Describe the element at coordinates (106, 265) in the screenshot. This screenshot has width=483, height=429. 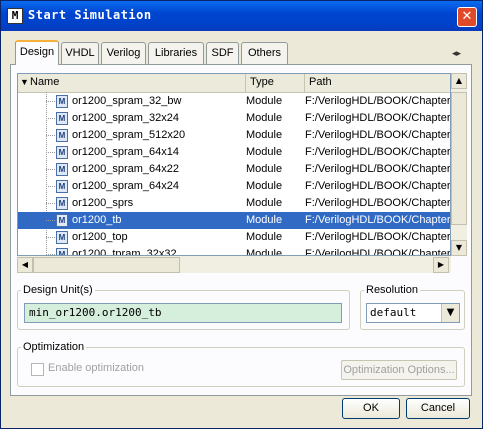
I see `horizontal-scroll-thumb` at that location.